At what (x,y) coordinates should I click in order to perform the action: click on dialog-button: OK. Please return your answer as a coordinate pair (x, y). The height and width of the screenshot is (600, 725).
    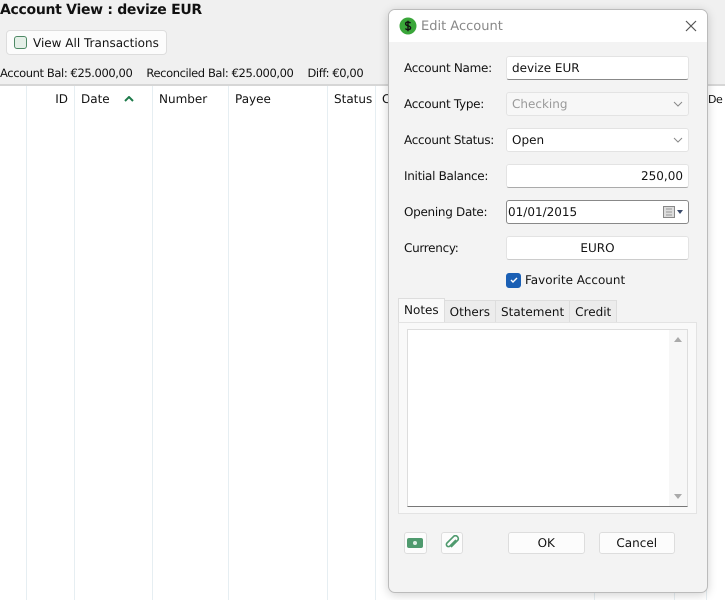
    Looking at the image, I should click on (546, 543).